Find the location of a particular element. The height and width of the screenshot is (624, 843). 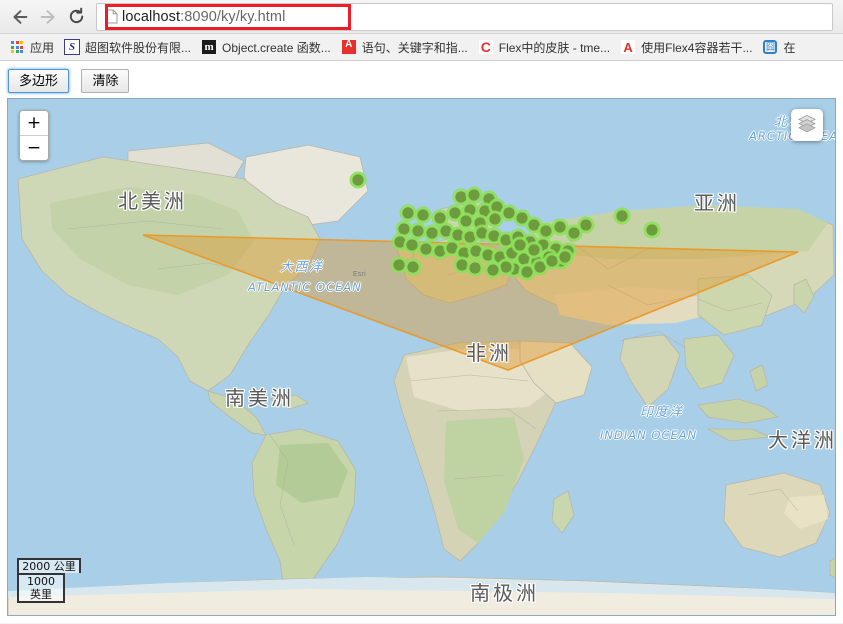

clear-button: 清除 is located at coordinates (105, 81).